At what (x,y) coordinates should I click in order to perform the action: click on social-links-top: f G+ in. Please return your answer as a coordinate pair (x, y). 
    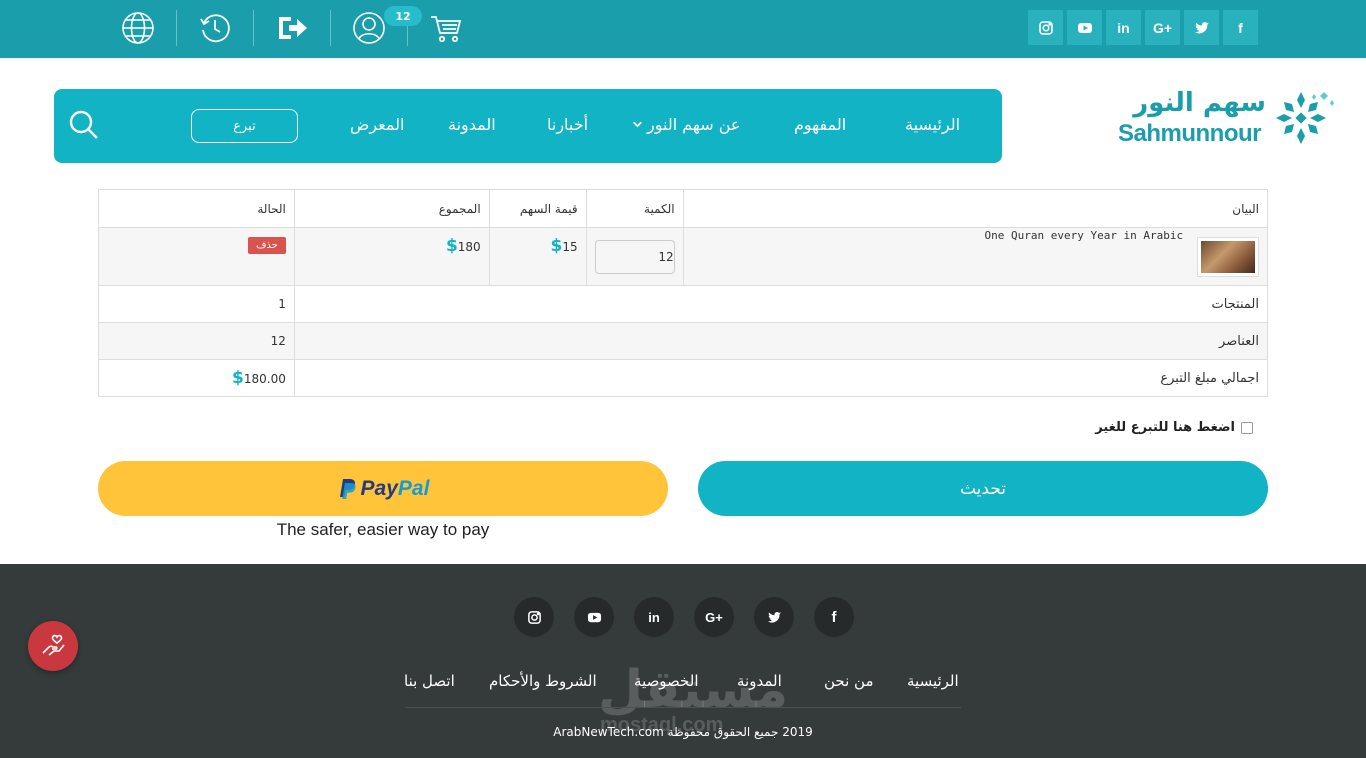
    Looking at the image, I should click on (1143, 27).